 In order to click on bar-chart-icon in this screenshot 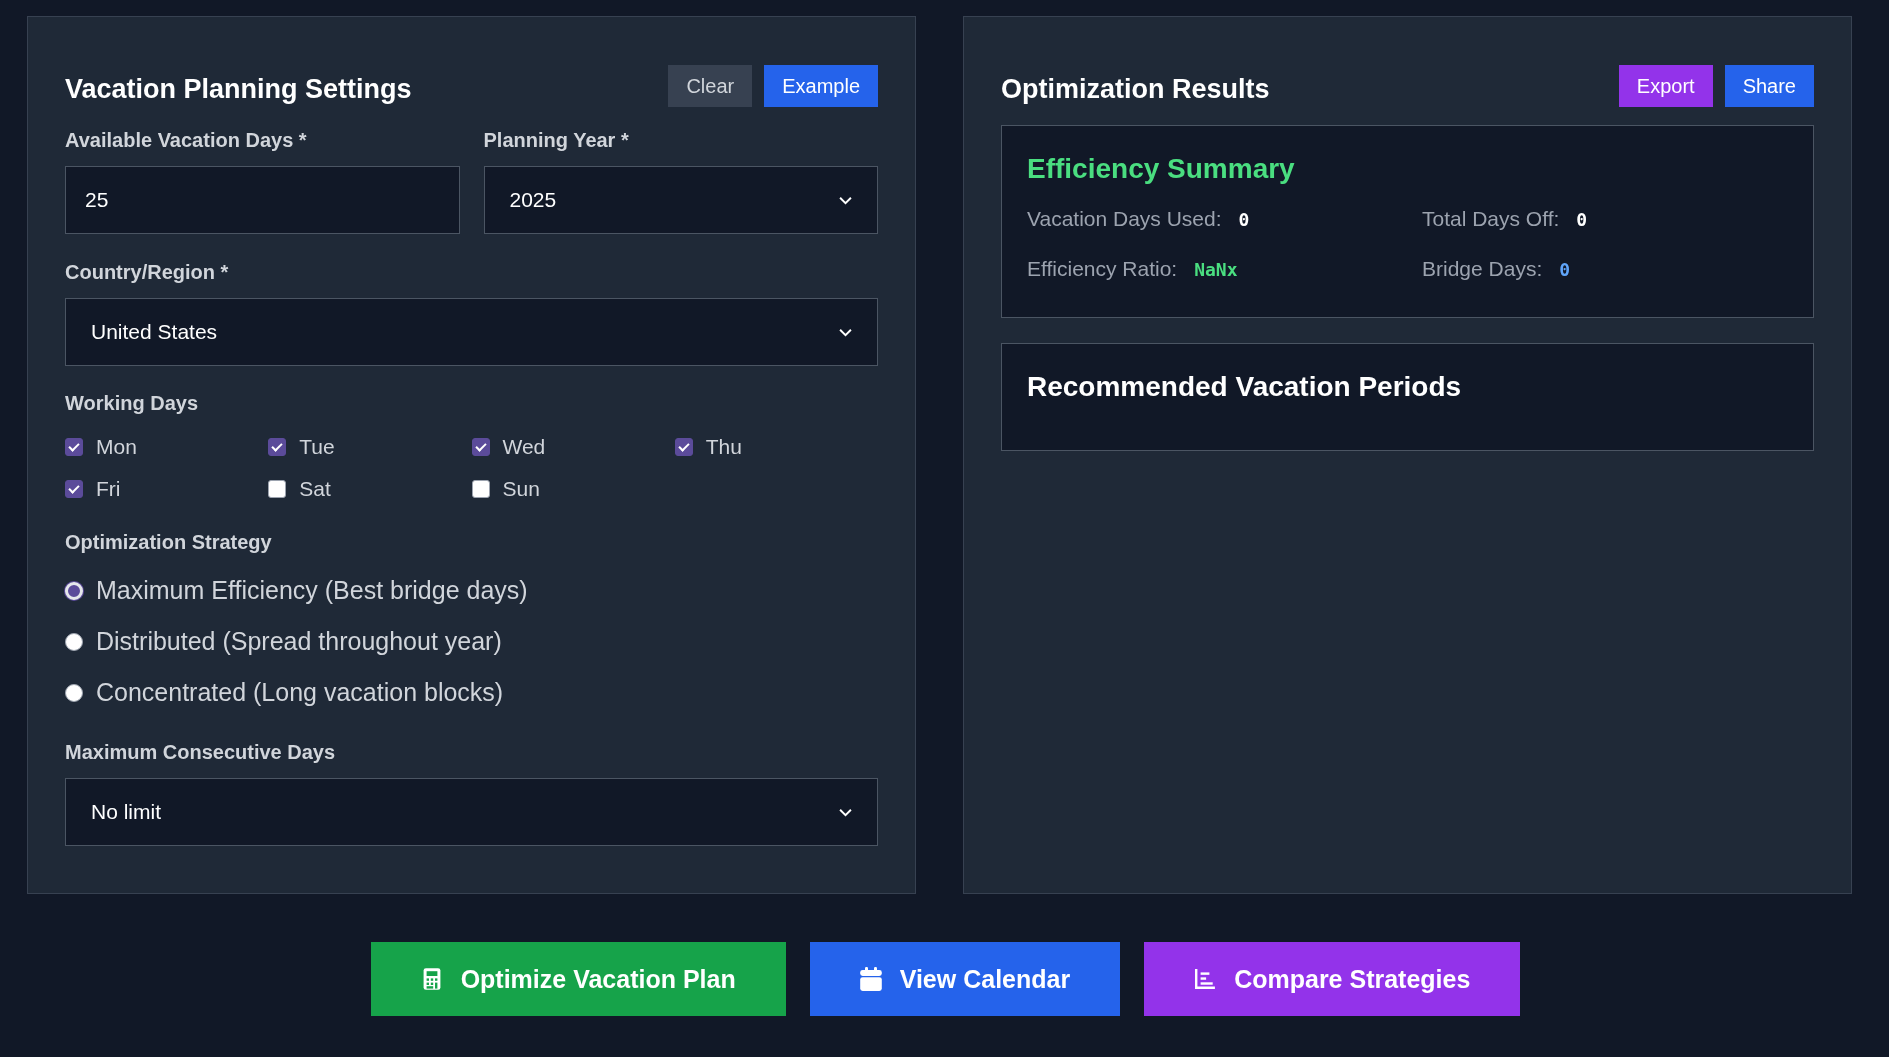, I will do `click(1205, 979)`.